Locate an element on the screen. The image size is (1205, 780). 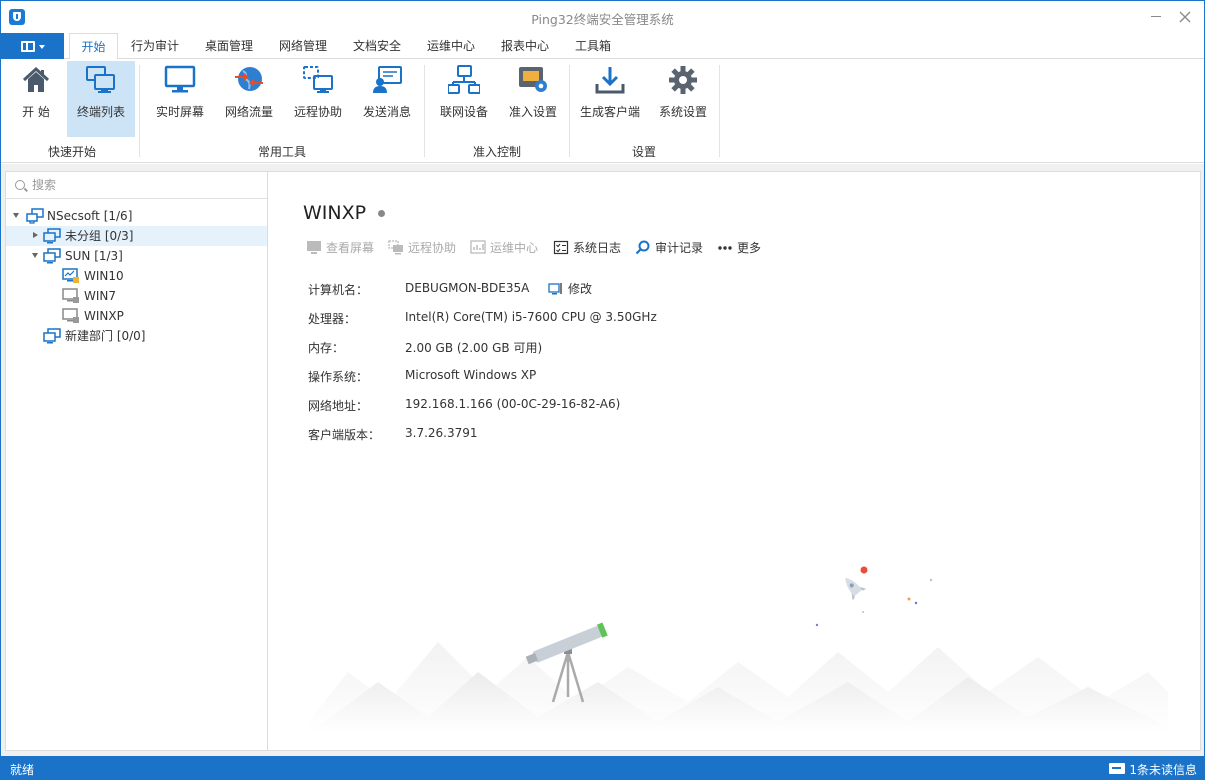
computer-title: WINXP is located at coordinates (335, 213).